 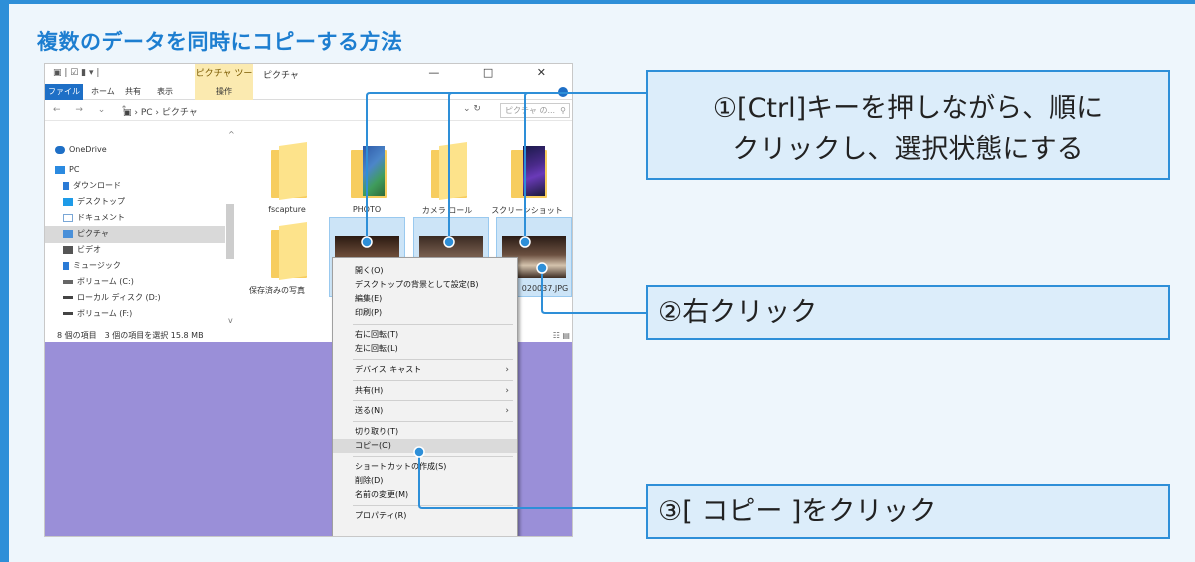 What do you see at coordinates (425, 432) in the screenshot?
I see `menu-item-cut: 切り取り(T)` at bounding box center [425, 432].